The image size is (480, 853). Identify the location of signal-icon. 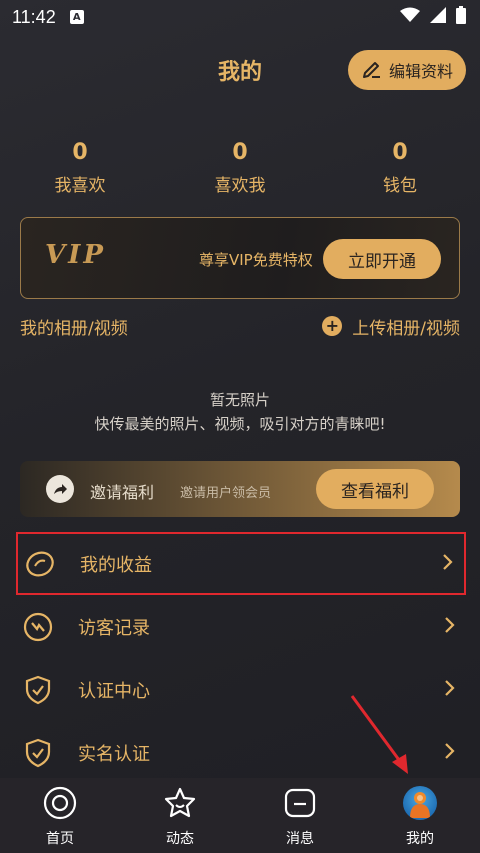
(438, 17).